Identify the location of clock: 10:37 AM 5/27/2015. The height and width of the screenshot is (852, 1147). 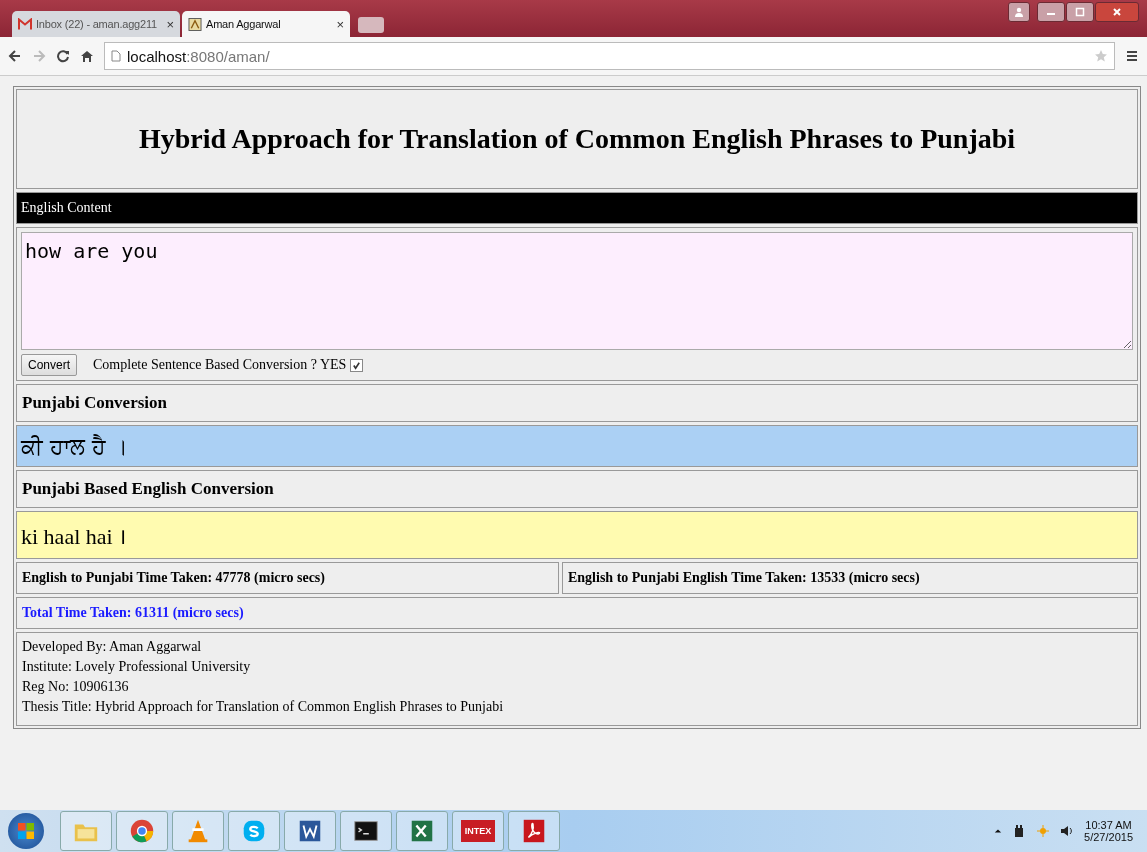
(1108, 831).